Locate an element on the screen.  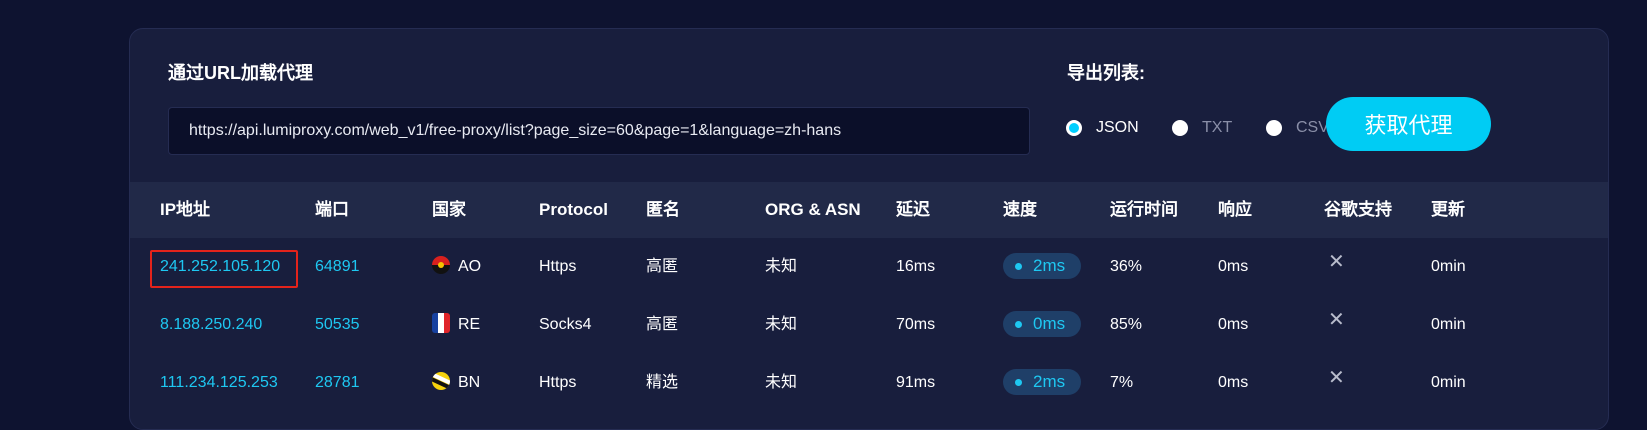
export-list-title: 导出列表: is located at coordinates (1106, 73).